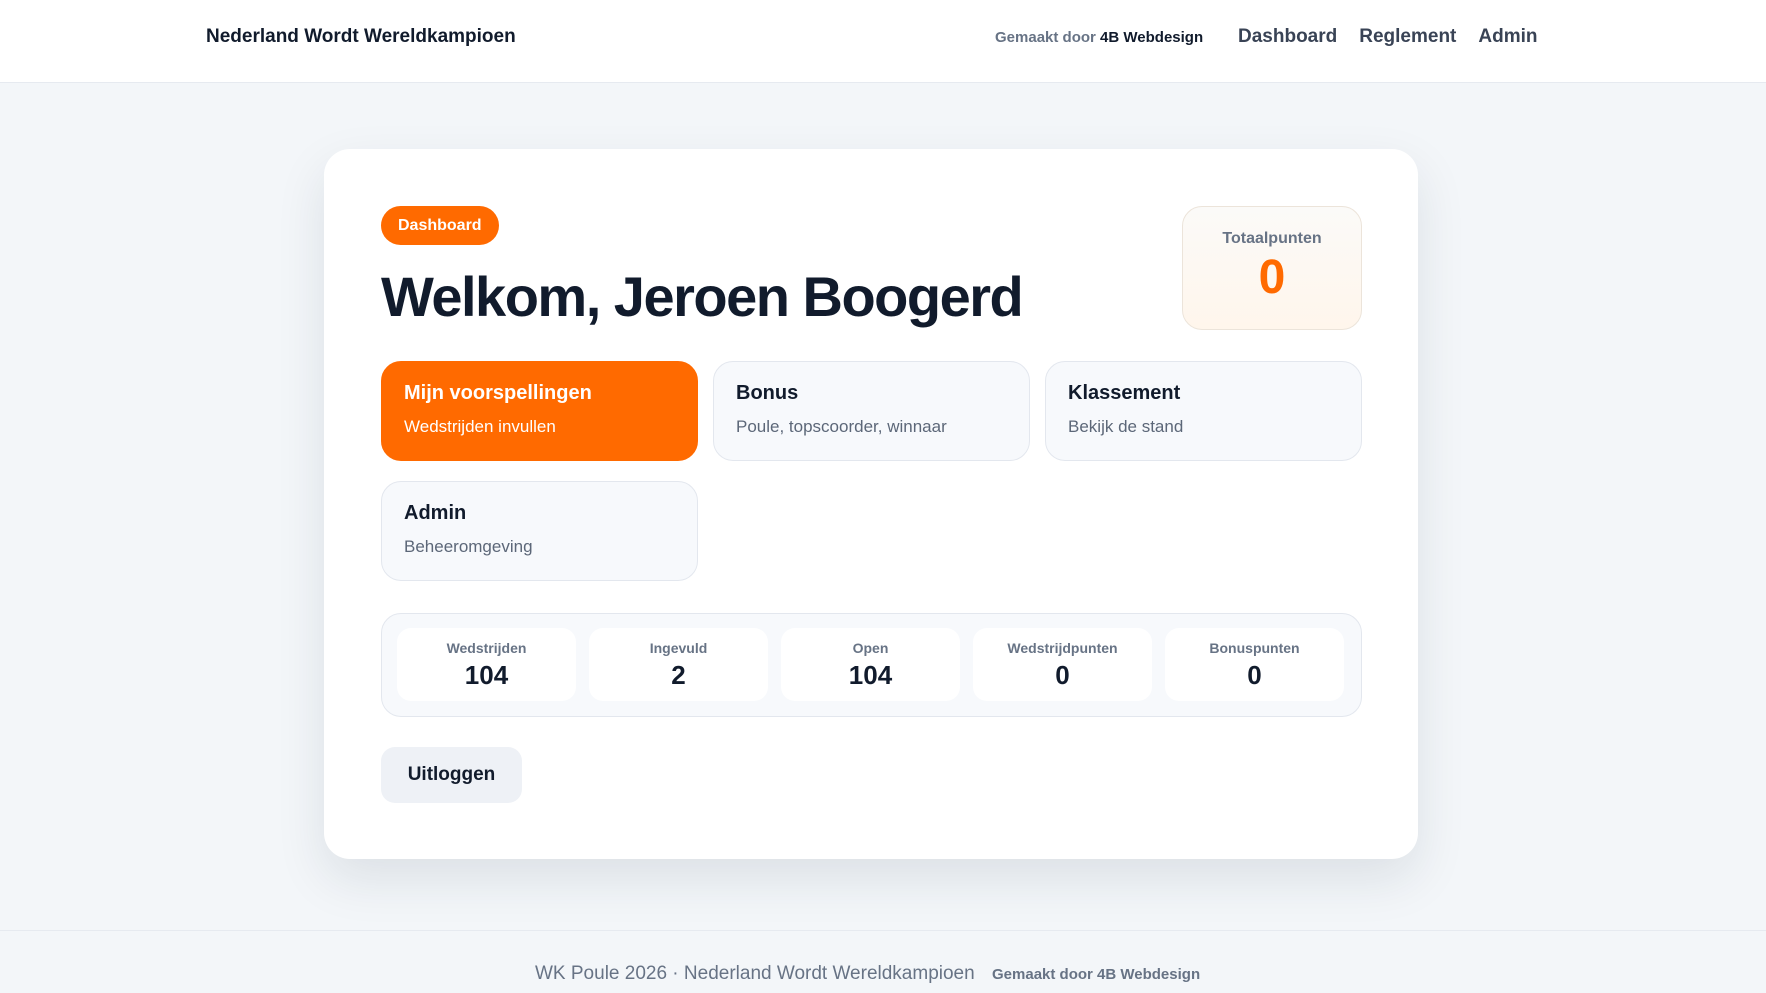  I want to click on stat-filled: Ingevuld 2, so click(678, 664).